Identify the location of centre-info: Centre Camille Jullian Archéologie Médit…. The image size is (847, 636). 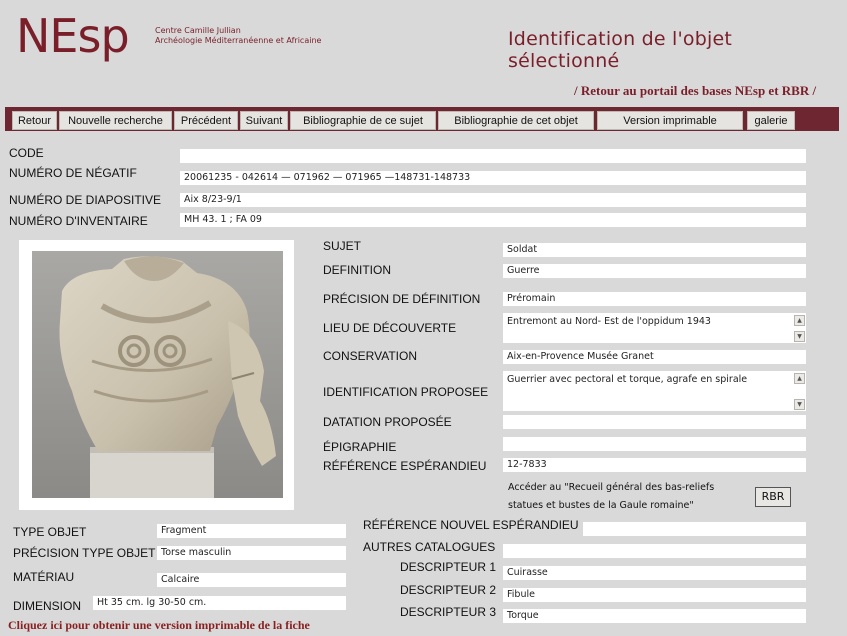
(238, 36).